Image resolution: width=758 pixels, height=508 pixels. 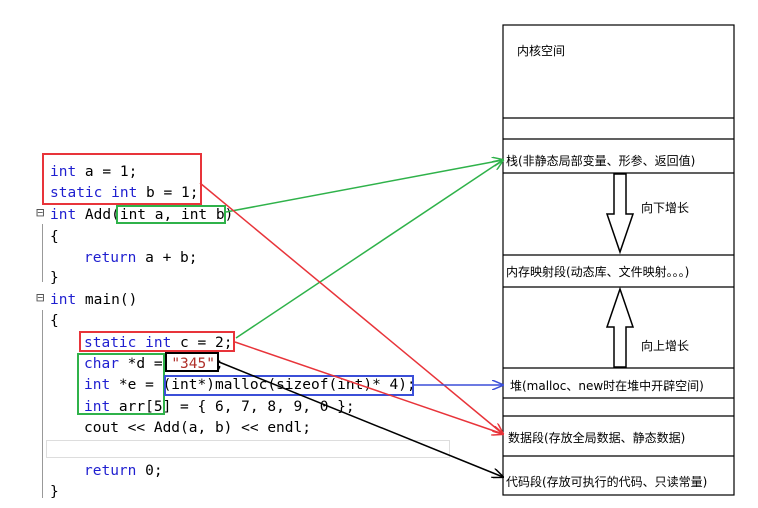 What do you see at coordinates (368, 387) in the screenshot?
I see `static-c-to-data-arrow` at bounding box center [368, 387].